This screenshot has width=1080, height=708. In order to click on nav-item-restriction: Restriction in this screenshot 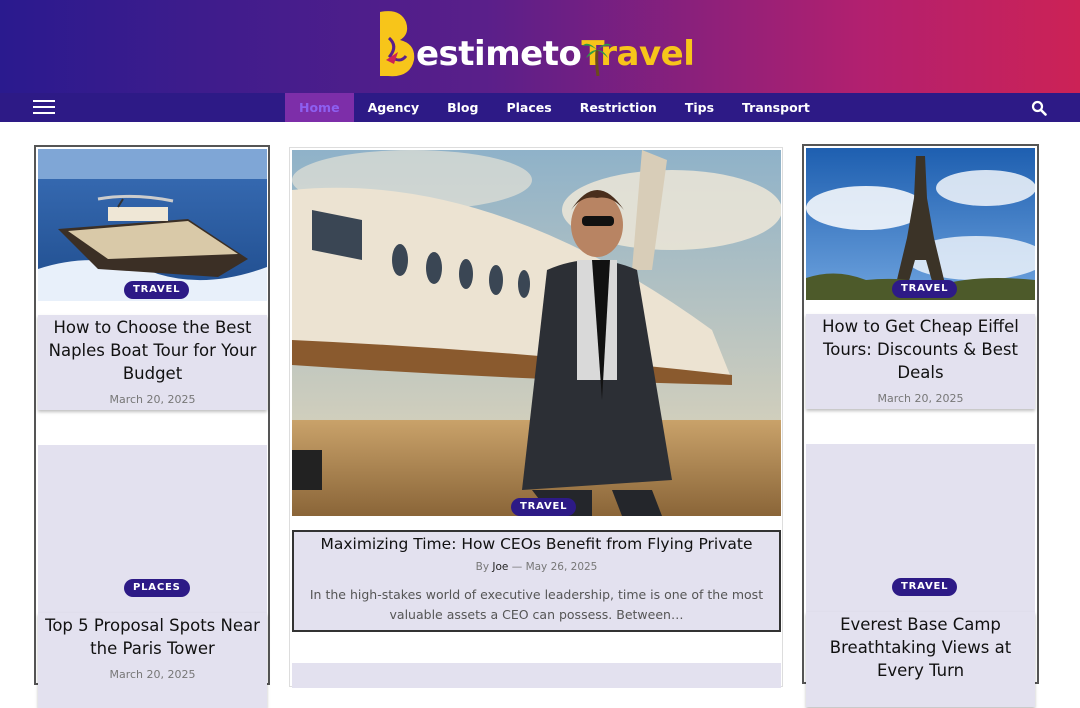, I will do `click(618, 107)`.